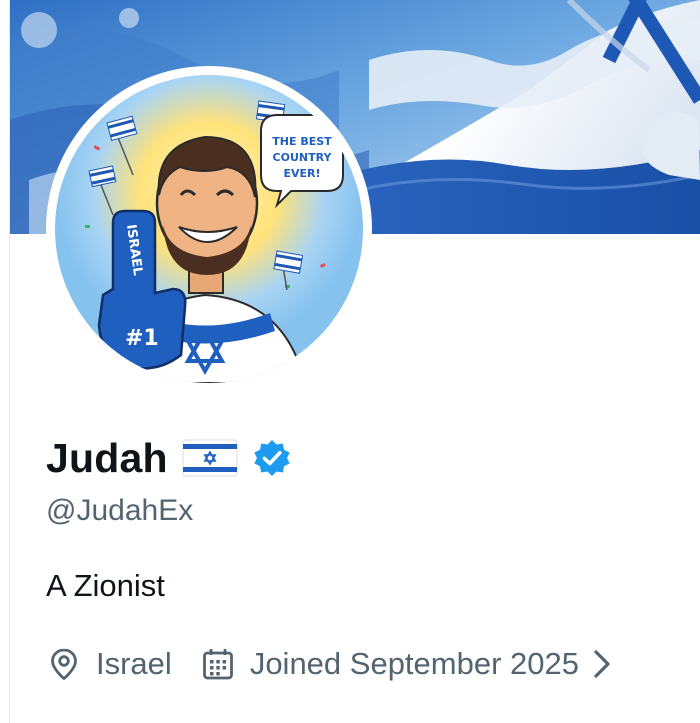 This screenshot has width=700, height=723. I want to click on profile-bio: A Zionist, so click(105, 585).